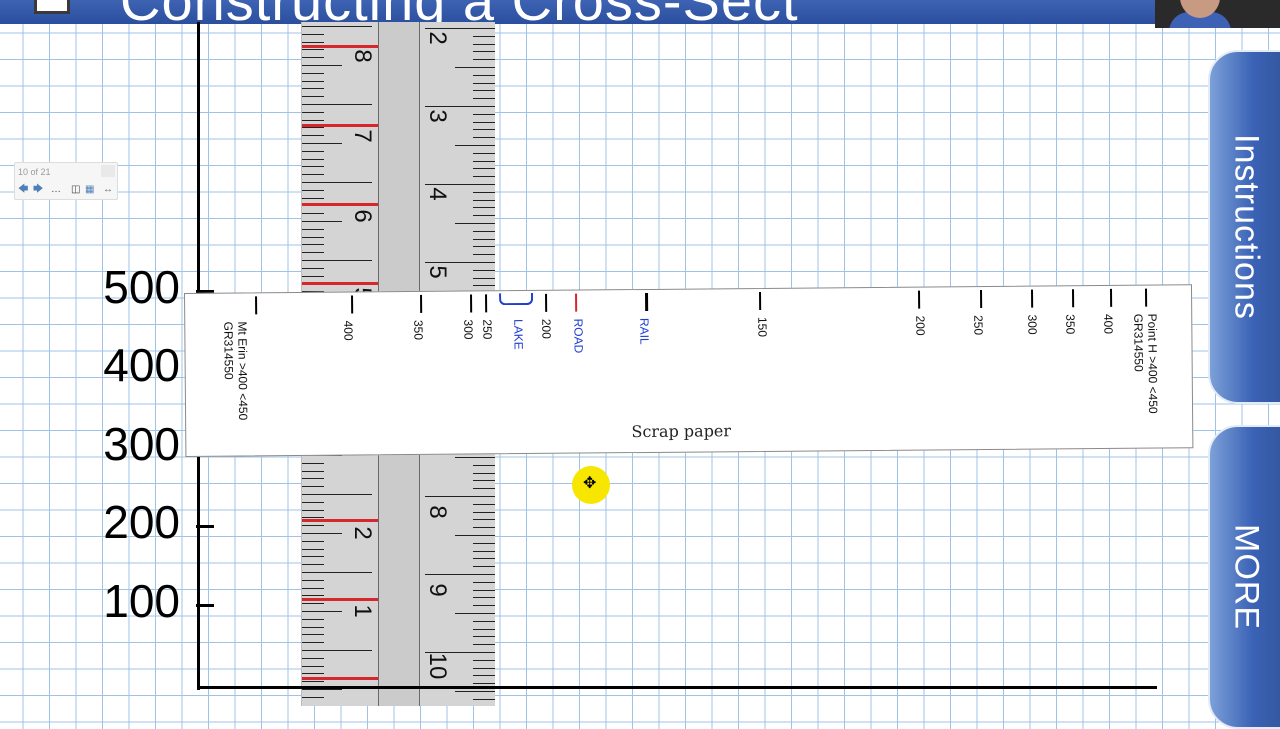 Image resolution: width=1280 pixels, height=729 pixels. I want to click on scrap-mark-point-h, so click(1146, 297).